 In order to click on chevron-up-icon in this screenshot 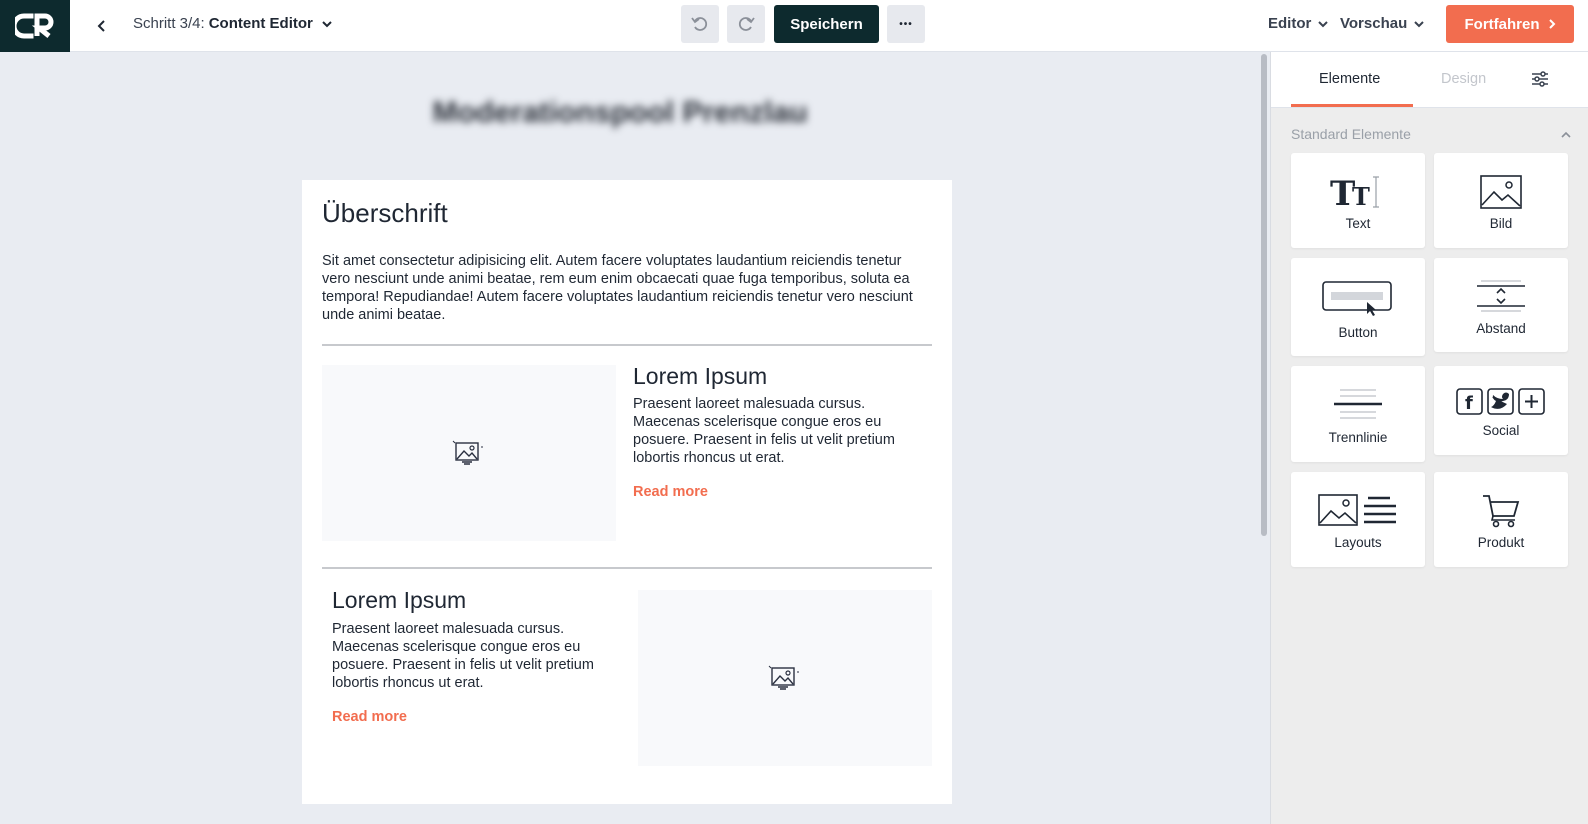, I will do `click(1566, 134)`.